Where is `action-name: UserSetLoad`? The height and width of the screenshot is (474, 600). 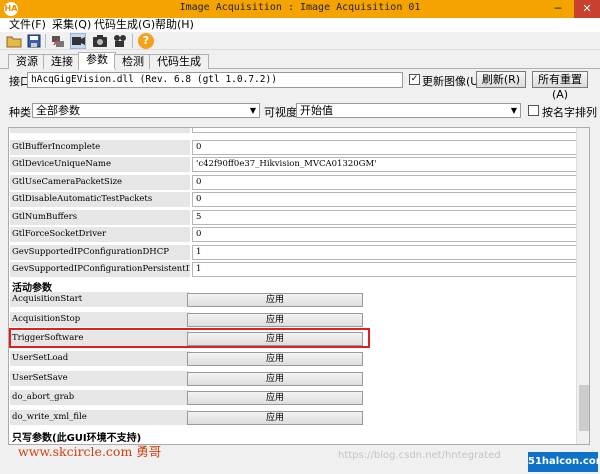 action-name: UserSetLoad is located at coordinates (100, 358).